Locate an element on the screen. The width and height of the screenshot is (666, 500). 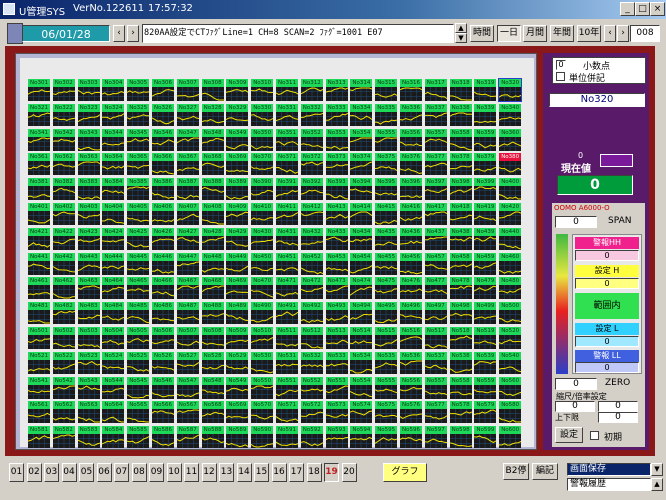
channel-cell-411: No411 is located at coordinates (287, 214).